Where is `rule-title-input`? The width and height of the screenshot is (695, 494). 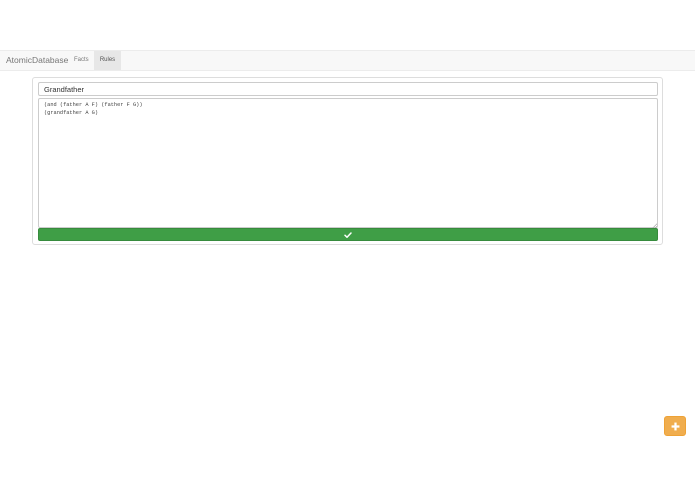
rule-title-input is located at coordinates (348, 89).